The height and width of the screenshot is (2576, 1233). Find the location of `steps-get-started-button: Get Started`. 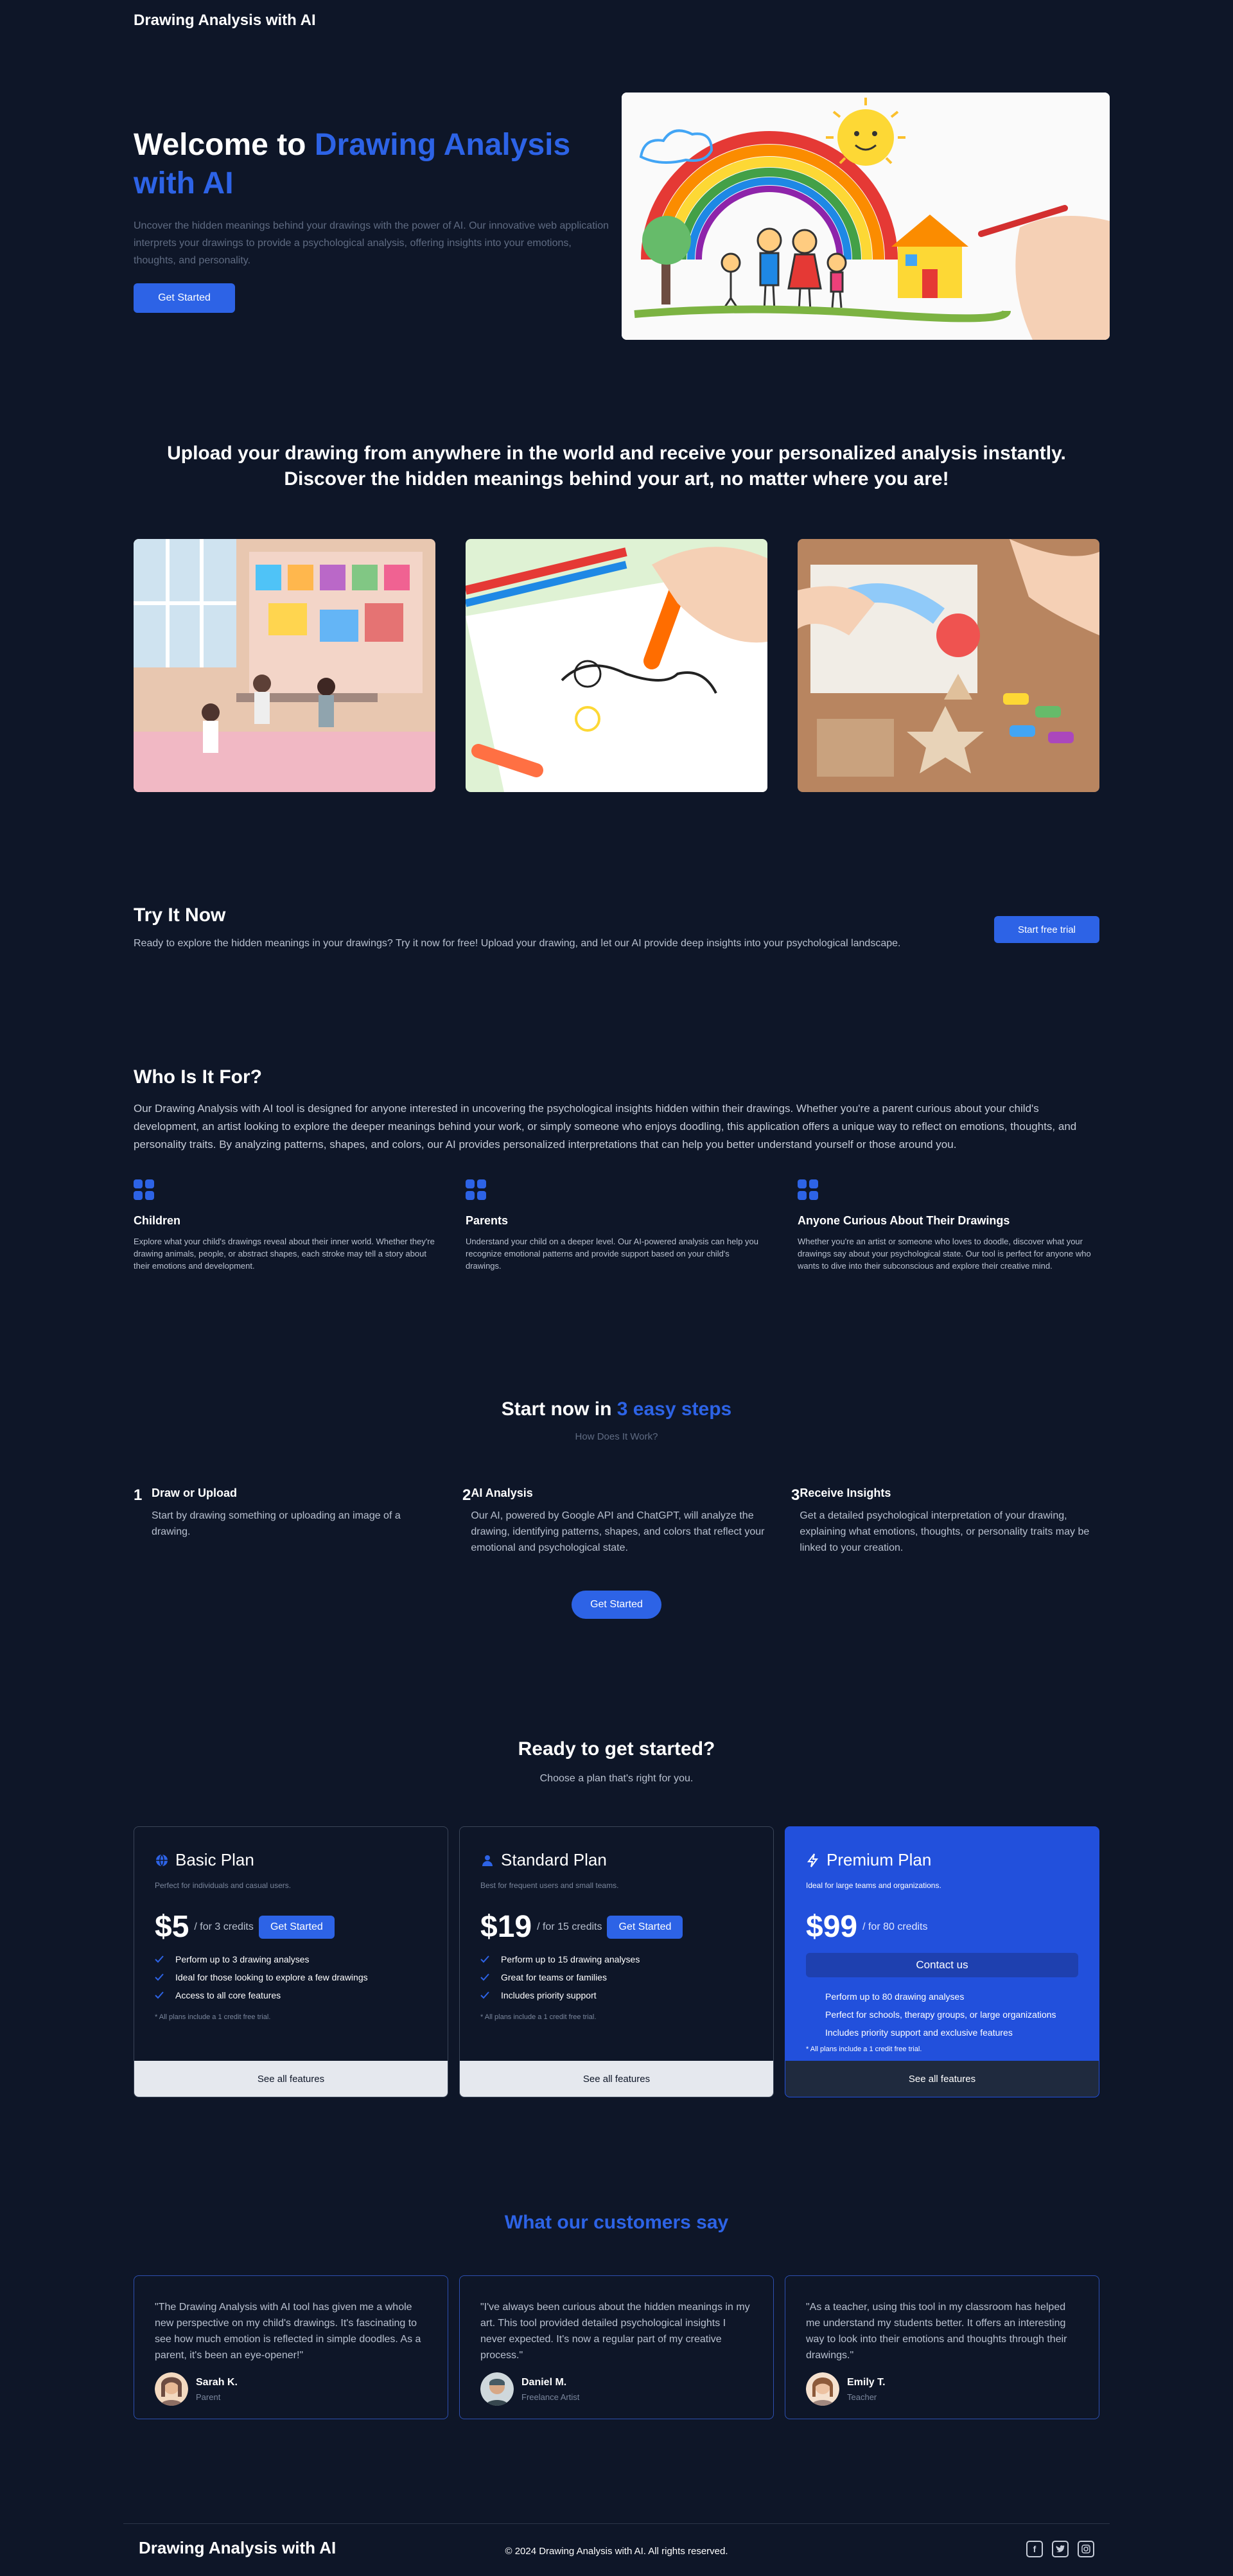

steps-get-started-button: Get Started is located at coordinates (617, 1605).